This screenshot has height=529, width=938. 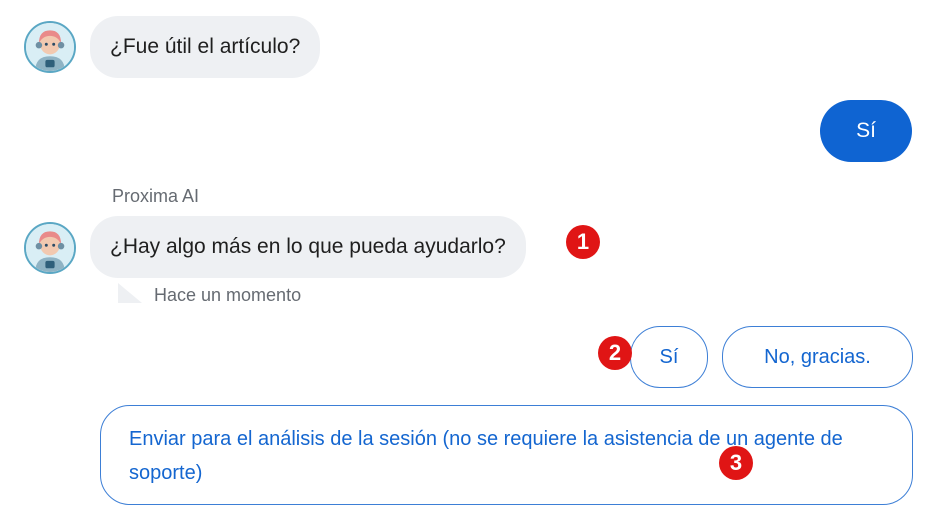 I want to click on bot-message-bubble: ¿Fue útil el artículo?, so click(x=205, y=47).